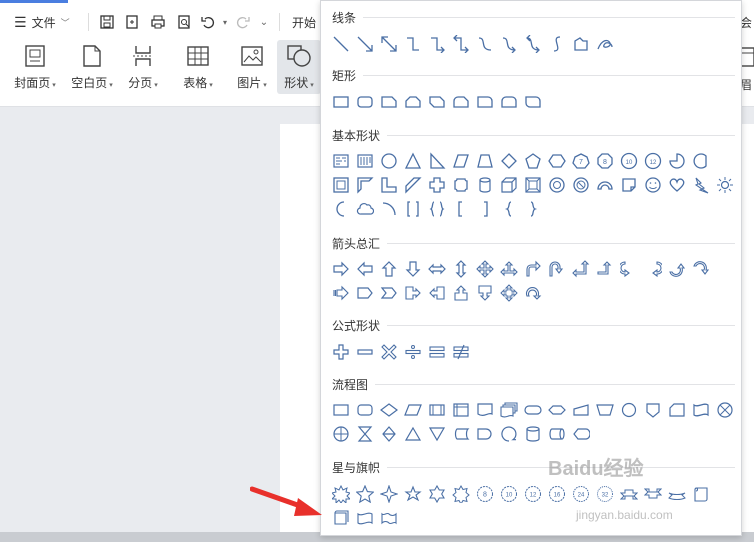  Describe the element at coordinates (341, 161) in the screenshot. I see `text-box-shape-icon` at that location.